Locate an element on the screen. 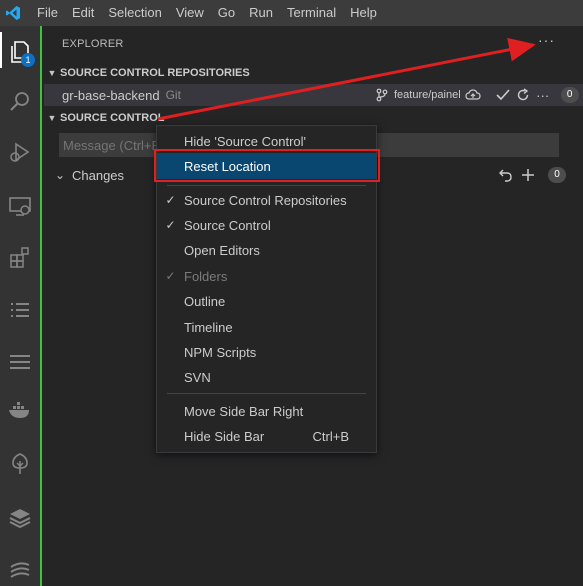 The width and height of the screenshot is (583, 586). menu-terminal: Terminal is located at coordinates (311, 13).